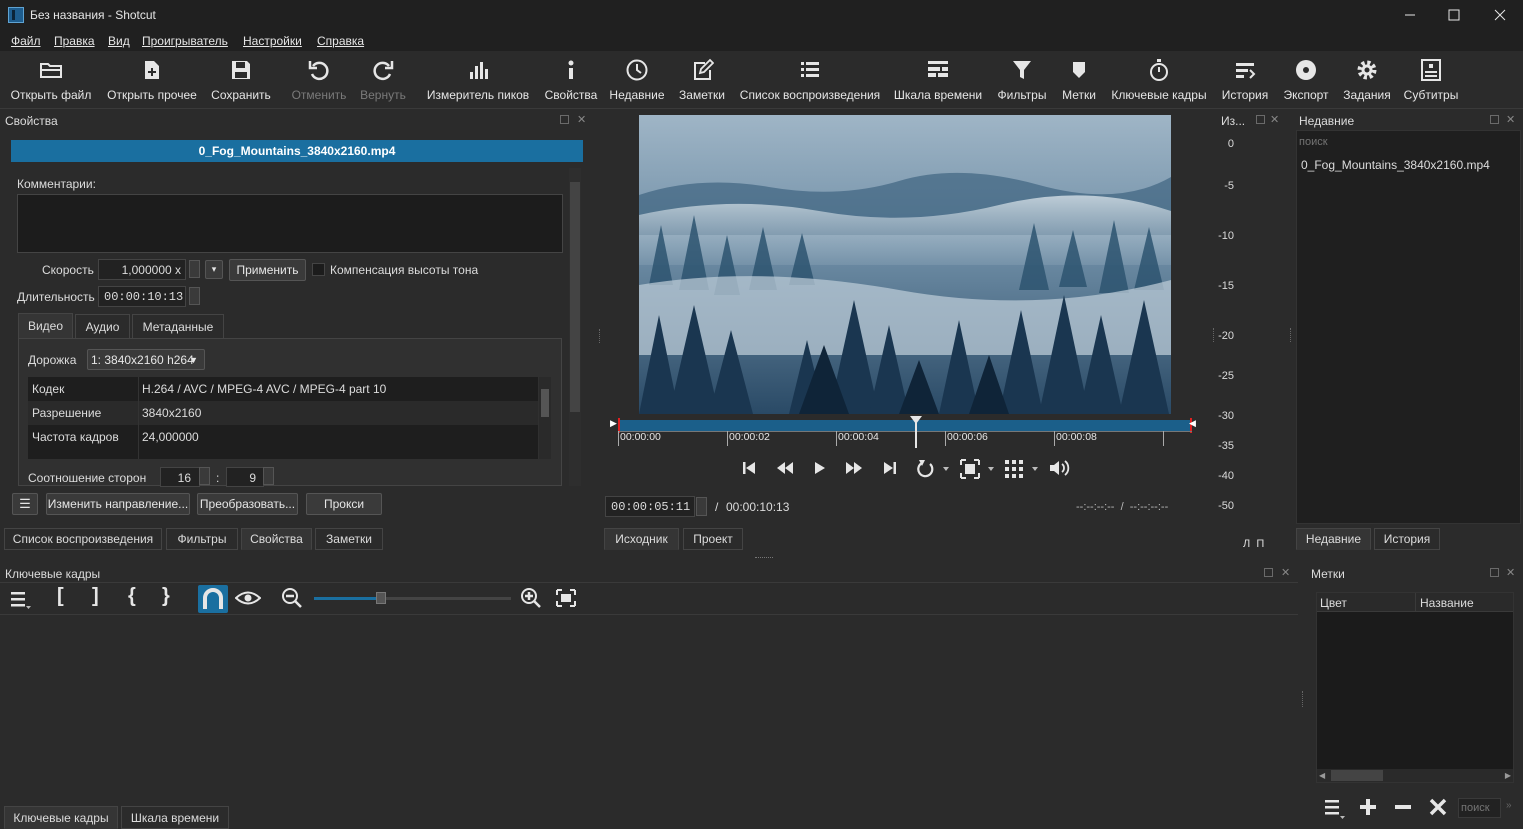  Describe the element at coordinates (916, 432) in the screenshot. I see `playhead` at that location.